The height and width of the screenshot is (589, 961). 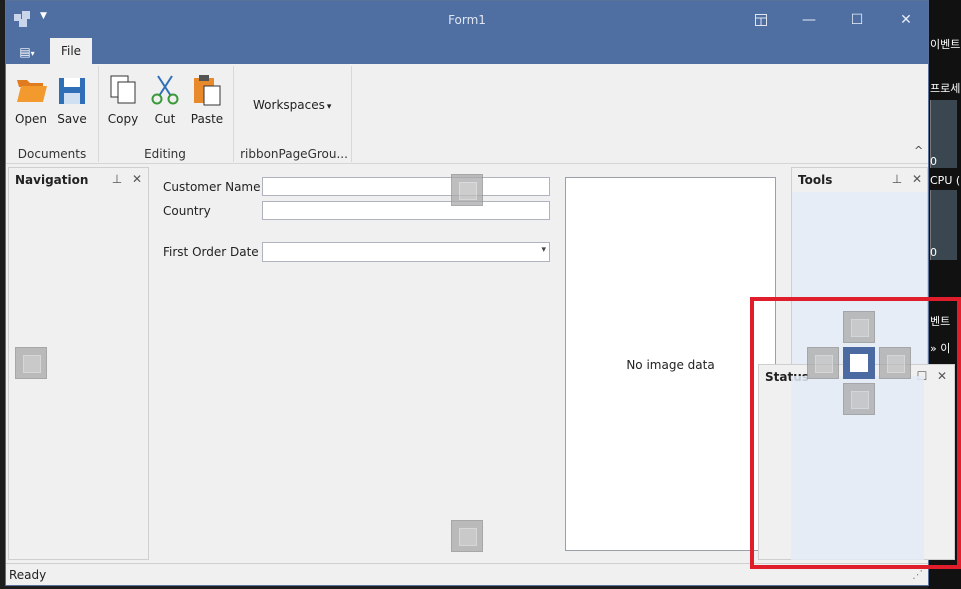 What do you see at coordinates (165, 119) in the screenshot?
I see `cut-label: Cut` at bounding box center [165, 119].